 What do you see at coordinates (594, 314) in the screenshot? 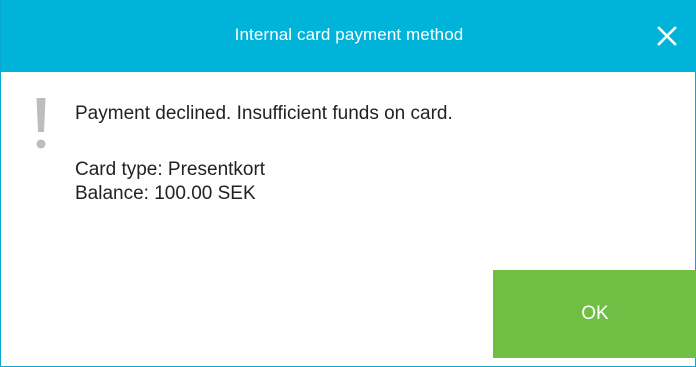
I see `ok-button: OK` at bounding box center [594, 314].